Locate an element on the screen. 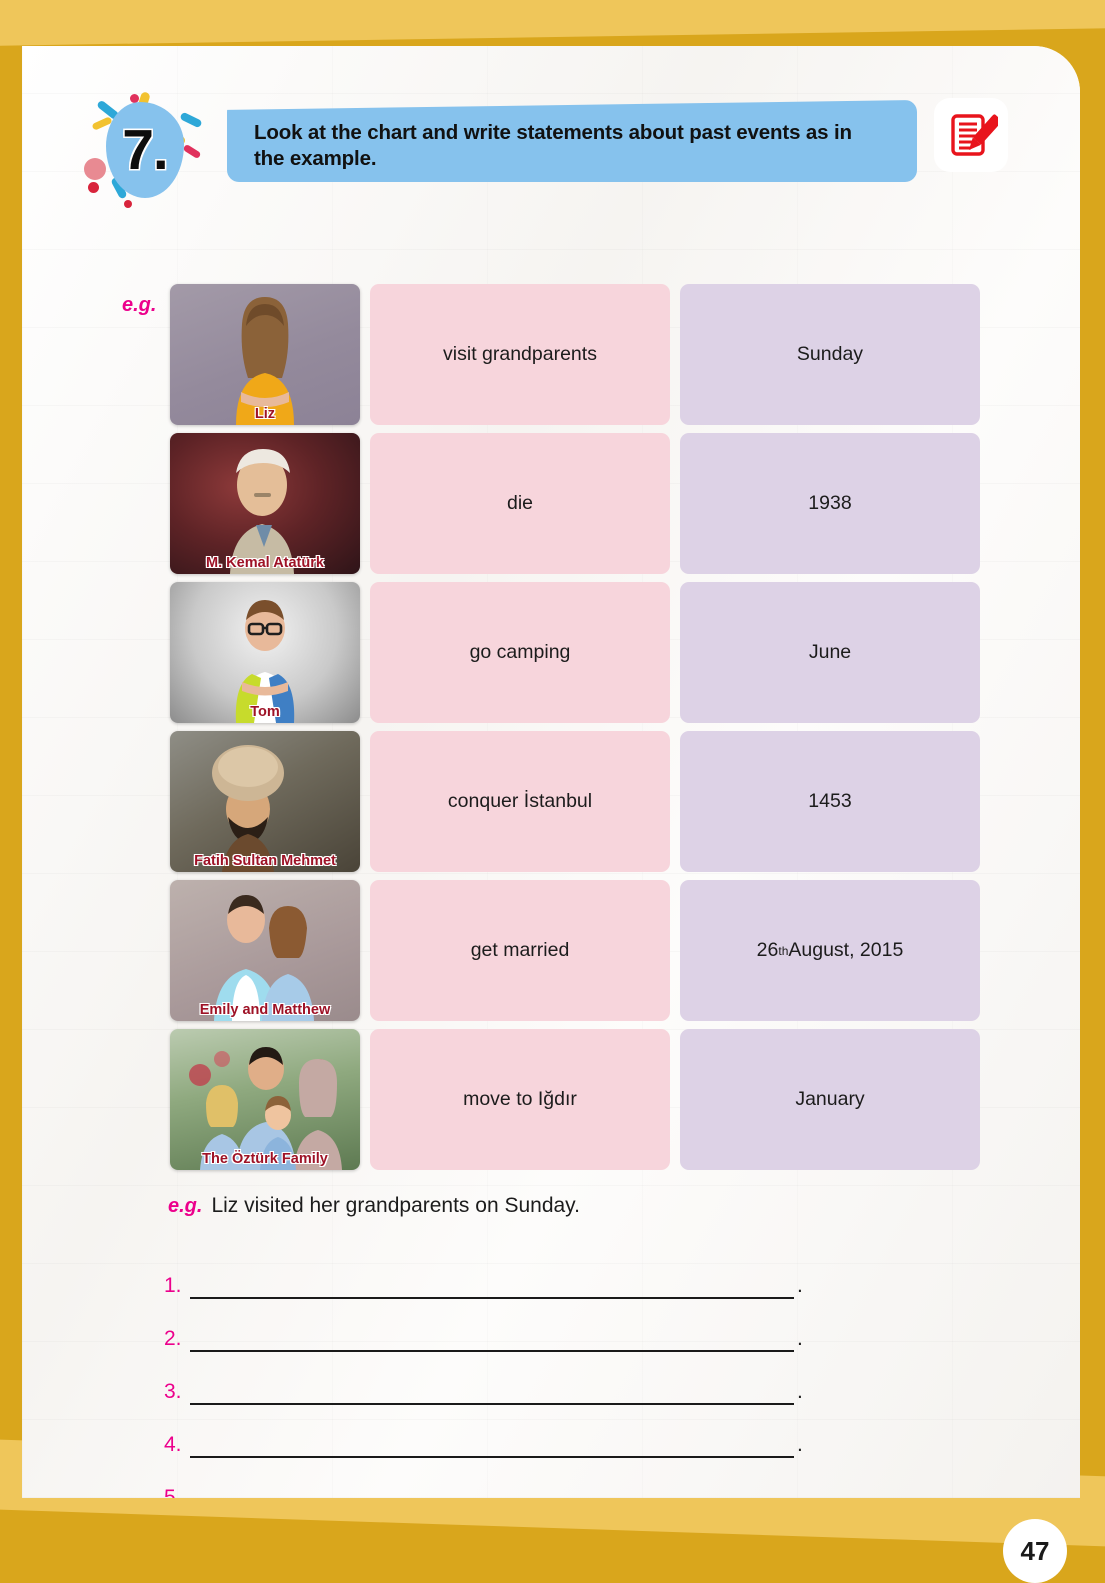 Image resolution: width=1105 pixels, height=1583 pixels. action-cell: conquer İstanbul is located at coordinates (520, 801).